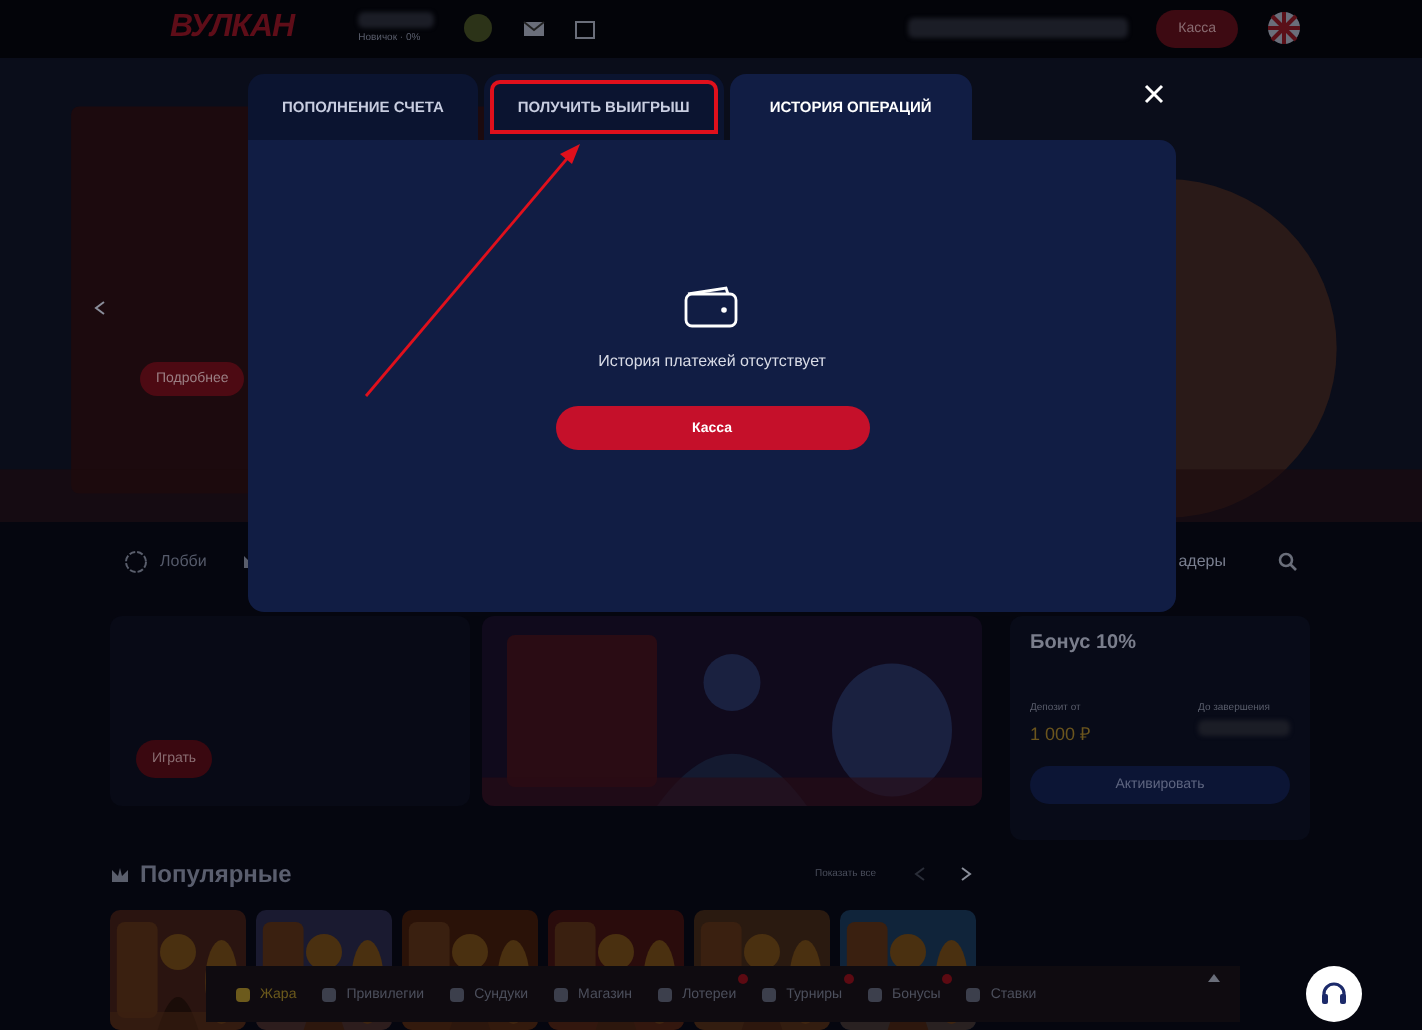 The image size is (1422, 1030). What do you see at coordinates (183, 561) in the screenshot?
I see `nav-item: Лобби` at bounding box center [183, 561].